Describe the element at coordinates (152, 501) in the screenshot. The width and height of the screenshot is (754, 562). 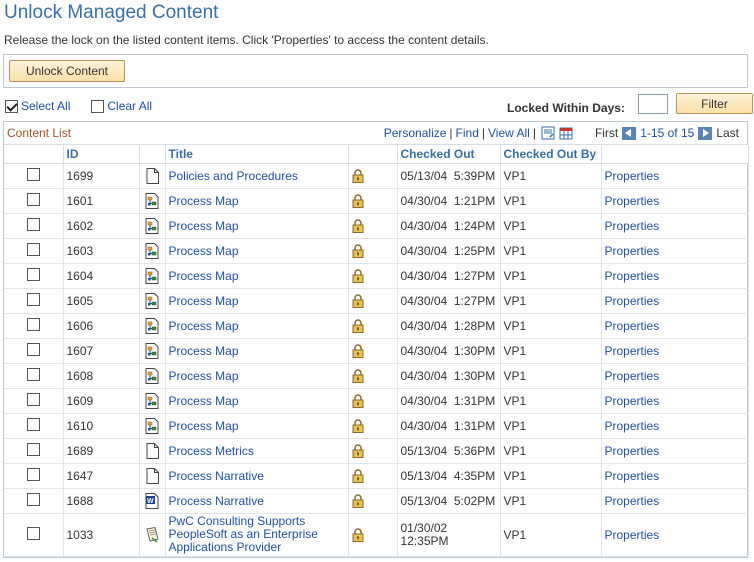
I see `row-type-cell: W` at that location.